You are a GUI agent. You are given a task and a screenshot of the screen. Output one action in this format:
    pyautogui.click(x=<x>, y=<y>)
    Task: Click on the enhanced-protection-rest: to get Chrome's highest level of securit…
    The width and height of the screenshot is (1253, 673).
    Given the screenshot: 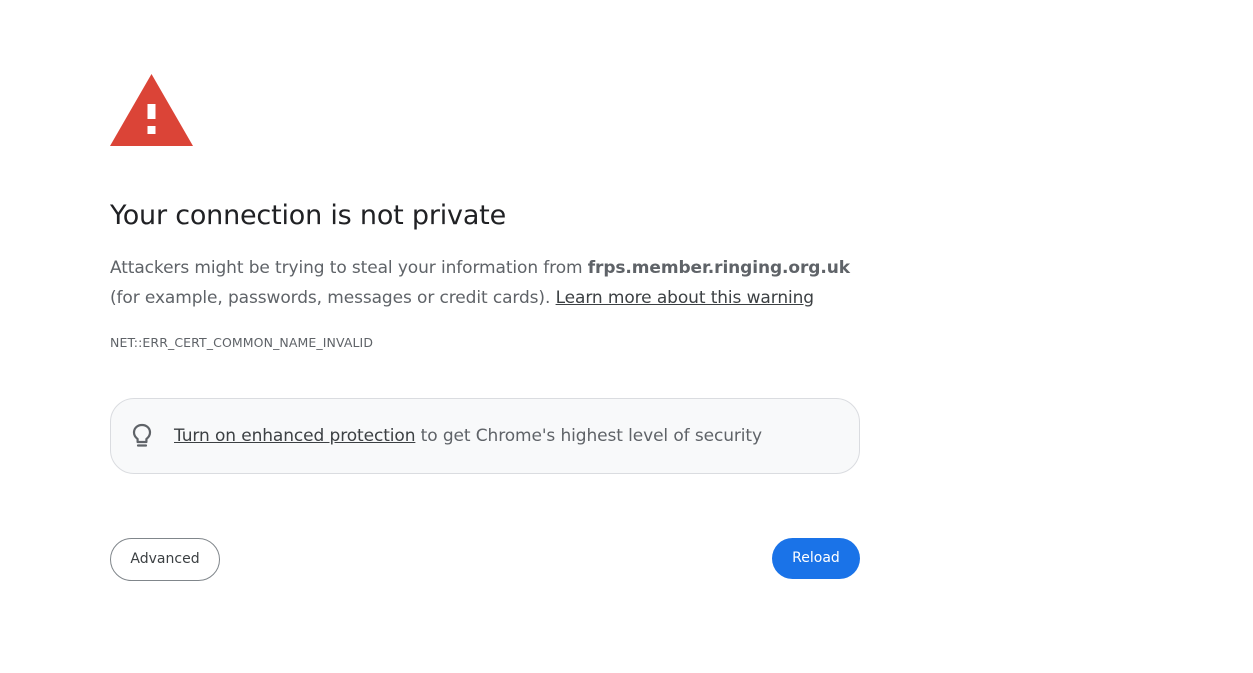 What is the action you would take?
    pyautogui.click(x=588, y=436)
    